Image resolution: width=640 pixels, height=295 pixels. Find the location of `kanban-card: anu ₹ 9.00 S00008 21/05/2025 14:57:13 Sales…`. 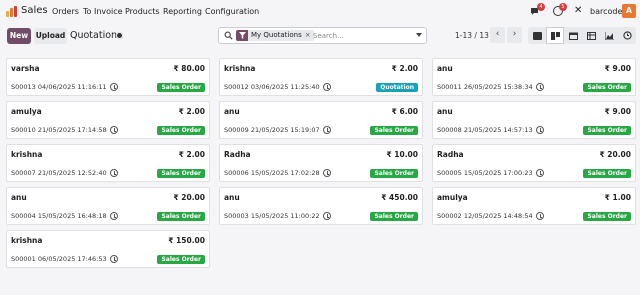

kanban-card: anu ₹ 9.00 S00008 21/05/2025 14:57:13 Sales… is located at coordinates (534, 120).